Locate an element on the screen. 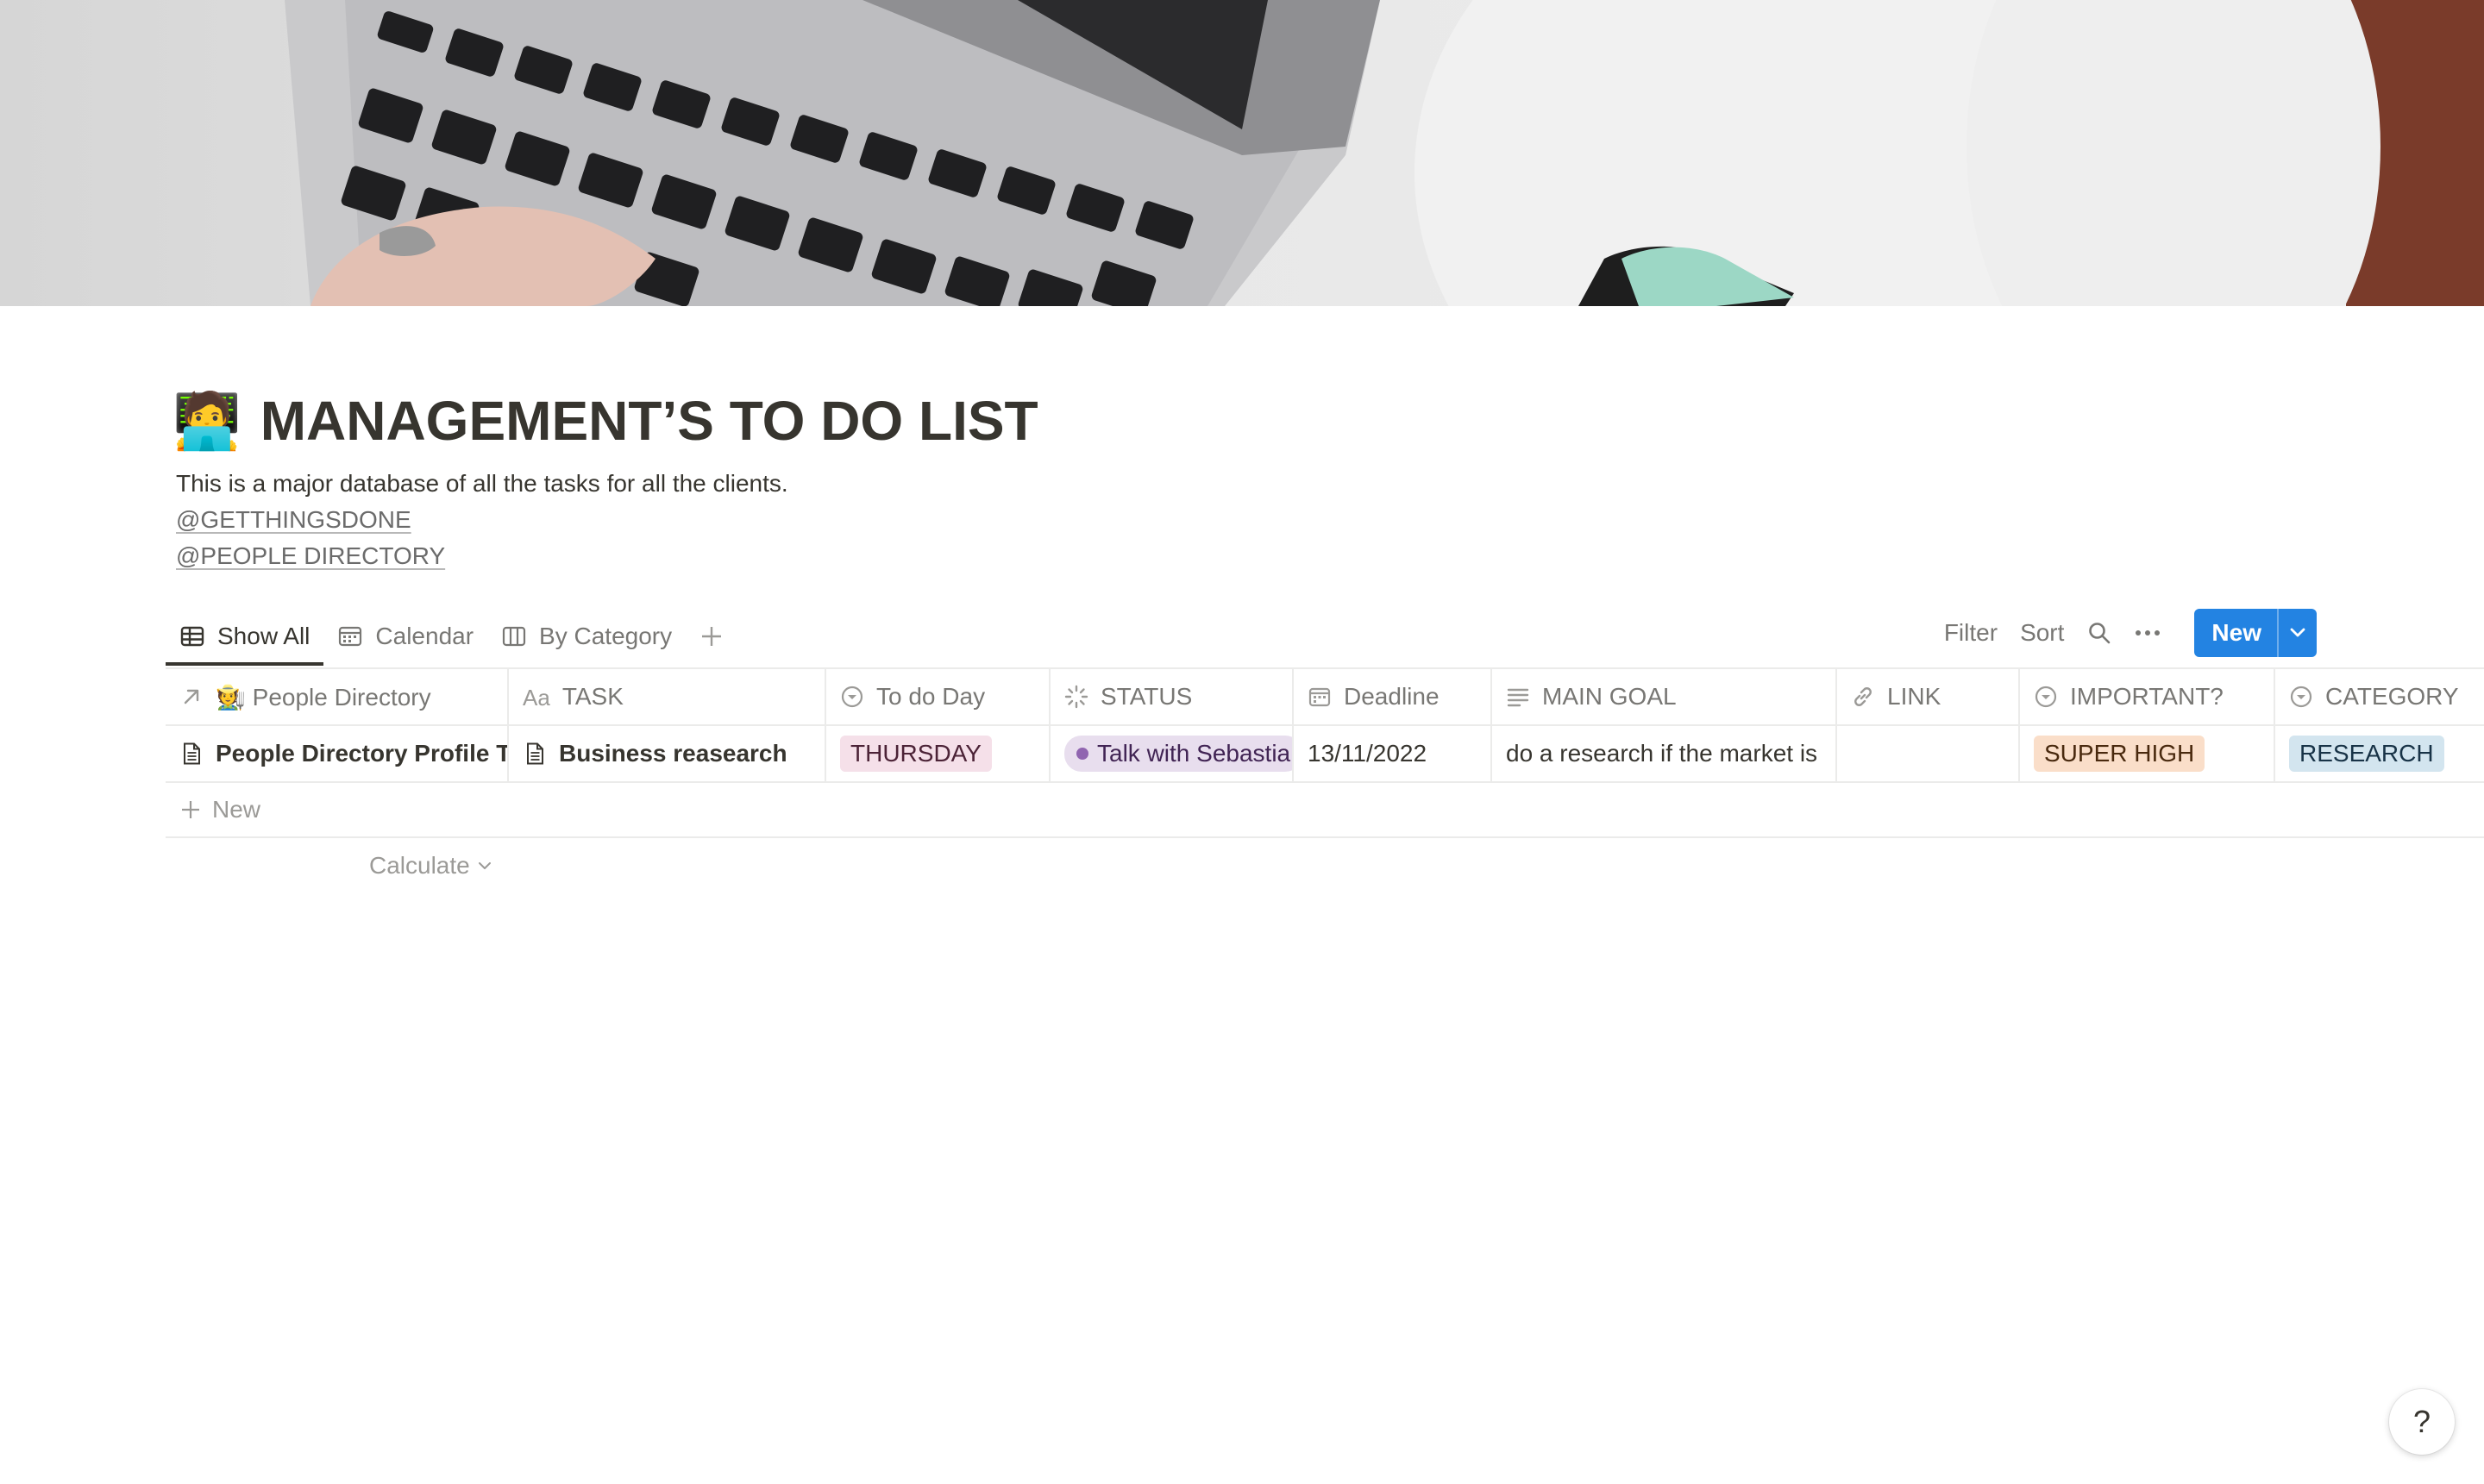  cell-people-directory: People Directory Profile T is located at coordinates (338, 753).